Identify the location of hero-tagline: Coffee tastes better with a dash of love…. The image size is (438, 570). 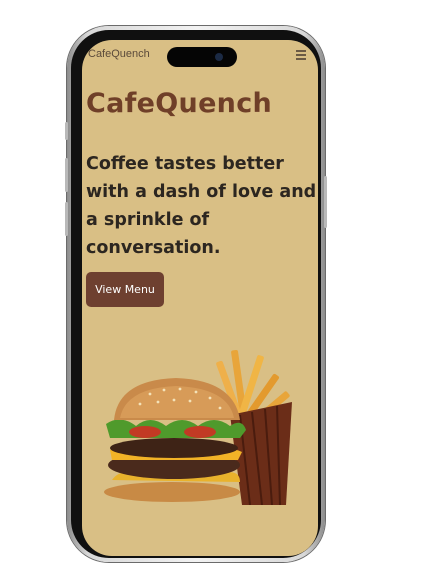
(201, 206).